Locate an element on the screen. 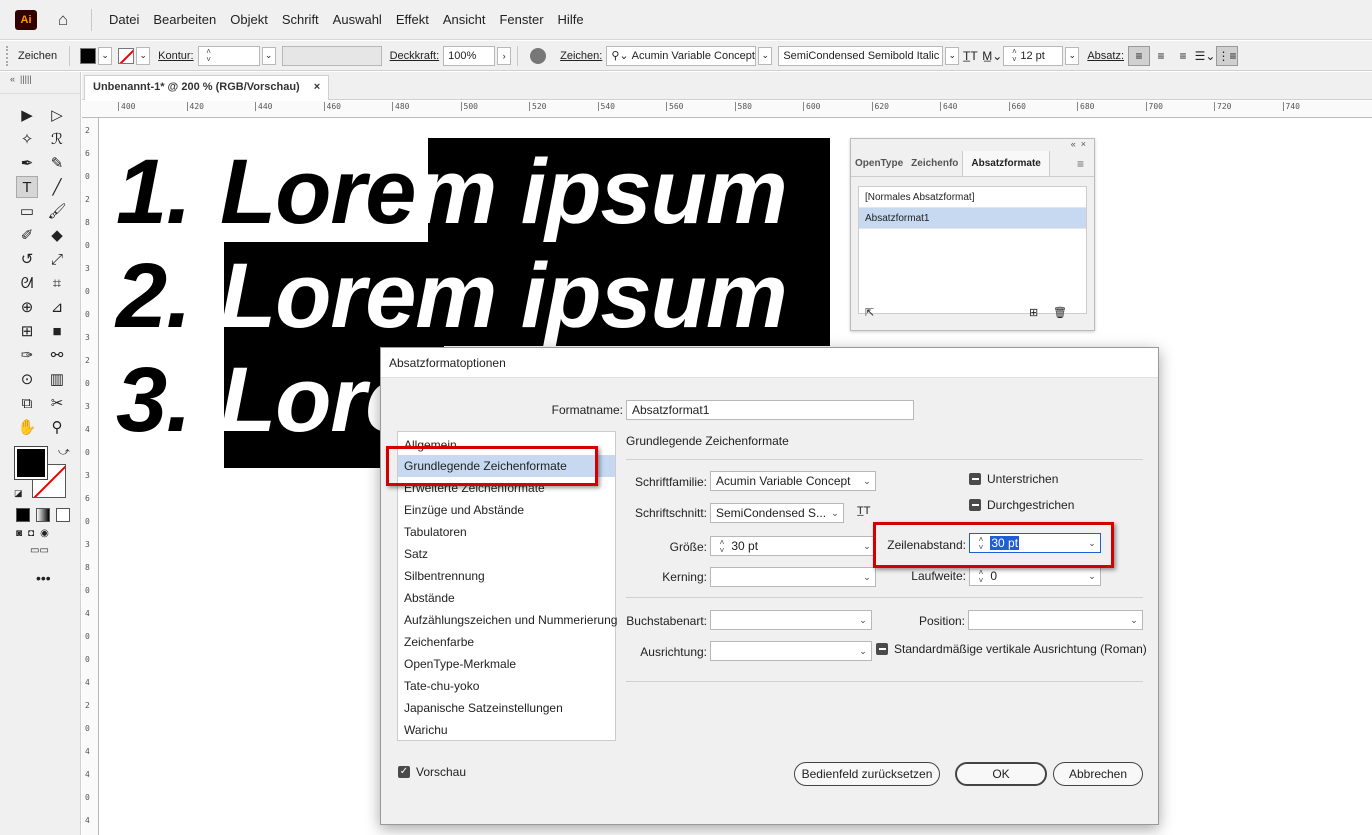 The width and height of the screenshot is (1372, 835). menu-auswahl: Auswahl is located at coordinates (357, 19).